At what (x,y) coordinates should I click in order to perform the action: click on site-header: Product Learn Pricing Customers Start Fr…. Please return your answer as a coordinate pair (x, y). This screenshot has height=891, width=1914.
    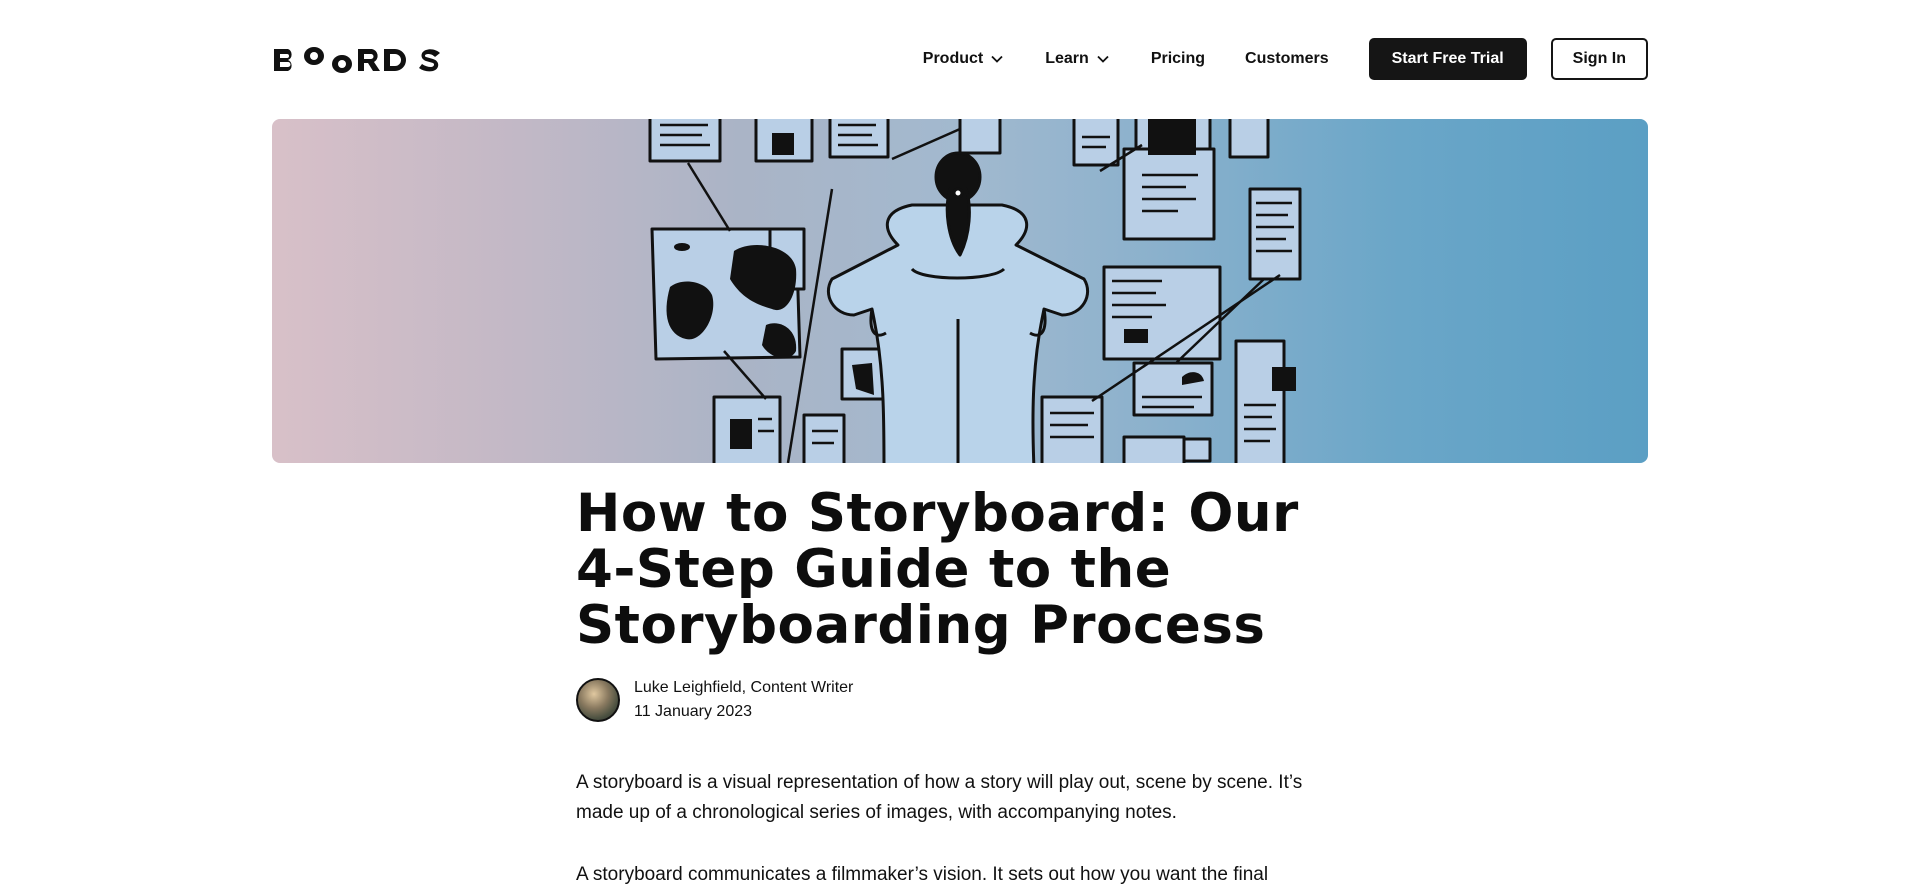
    Looking at the image, I should click on (960, 59).